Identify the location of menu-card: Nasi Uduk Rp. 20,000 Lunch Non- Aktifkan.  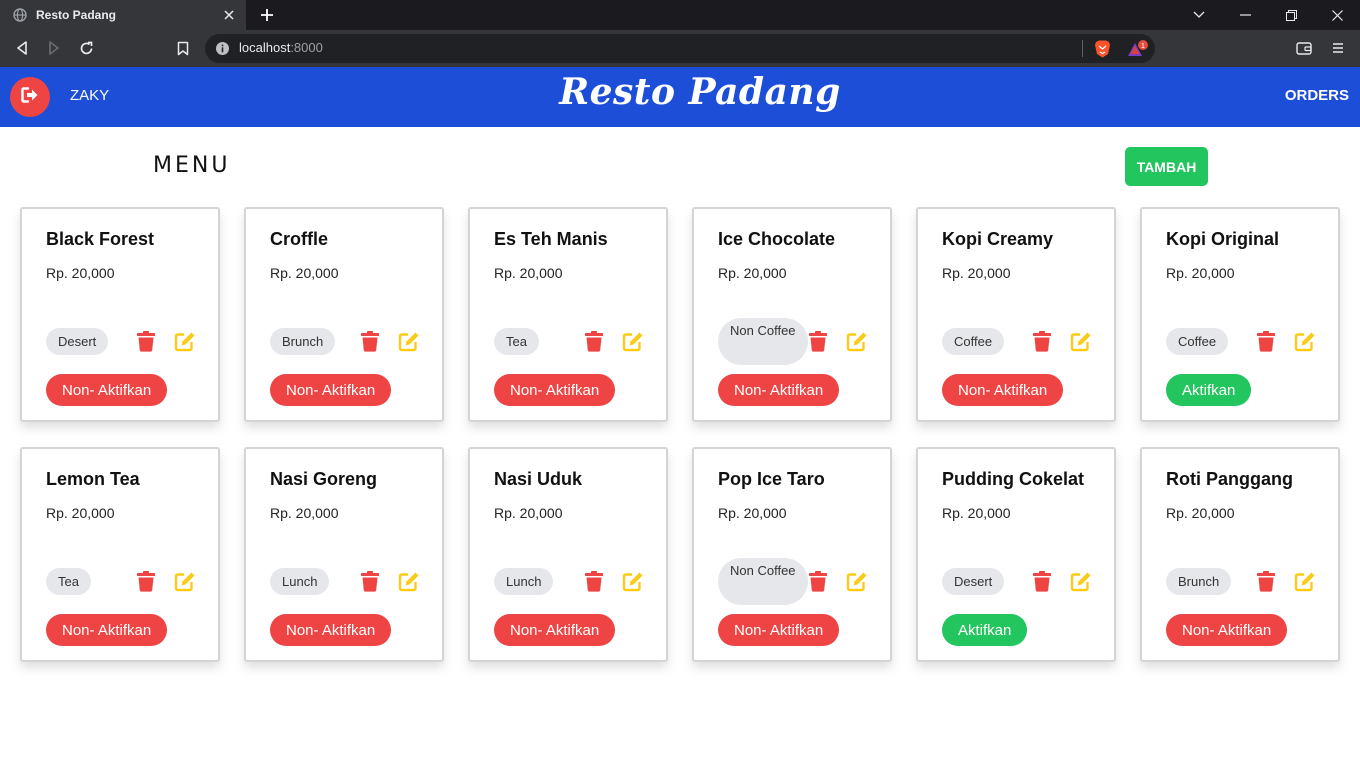
(568, 554).